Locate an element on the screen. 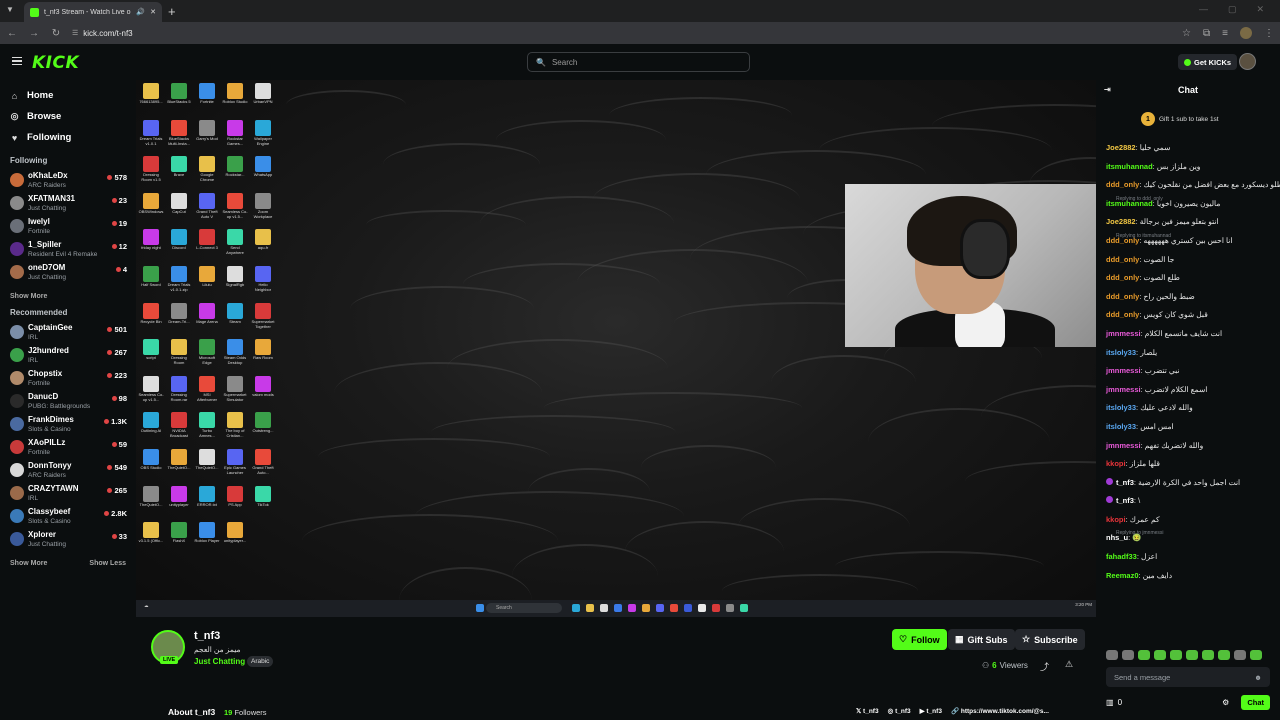 Image resolution: width=1280 pixels, height=720 pixels. sidebar-channel-xfatman31: XFATMAN31 Just Chatting 23 is located at coordinates (73, 205).